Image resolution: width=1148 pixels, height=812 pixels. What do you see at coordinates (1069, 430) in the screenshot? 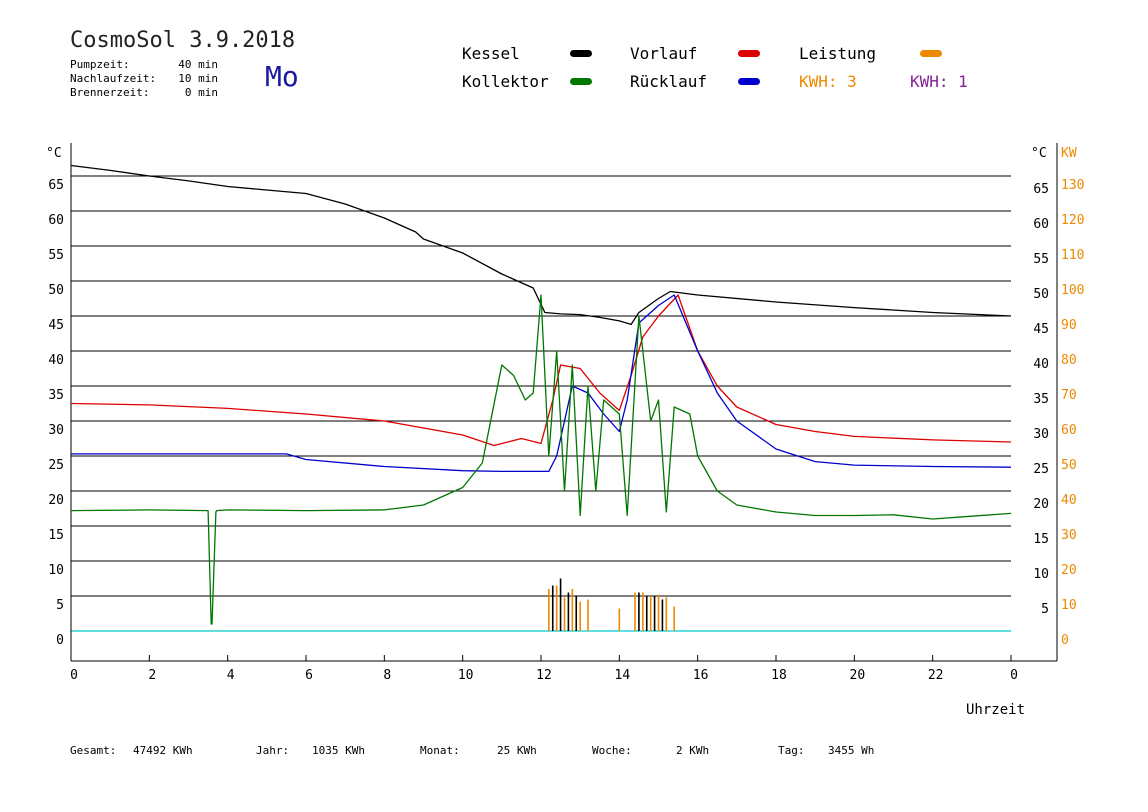
I see `y-tick-kw-60: 60` at bounding box center [1069, 430].